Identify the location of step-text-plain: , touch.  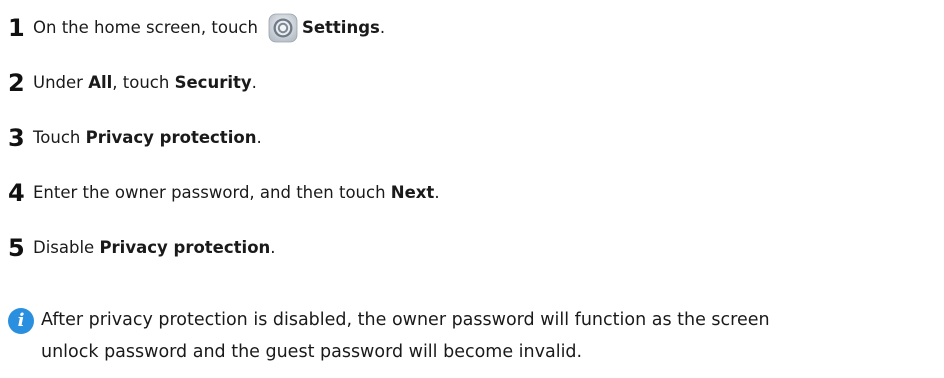
(143, 82).